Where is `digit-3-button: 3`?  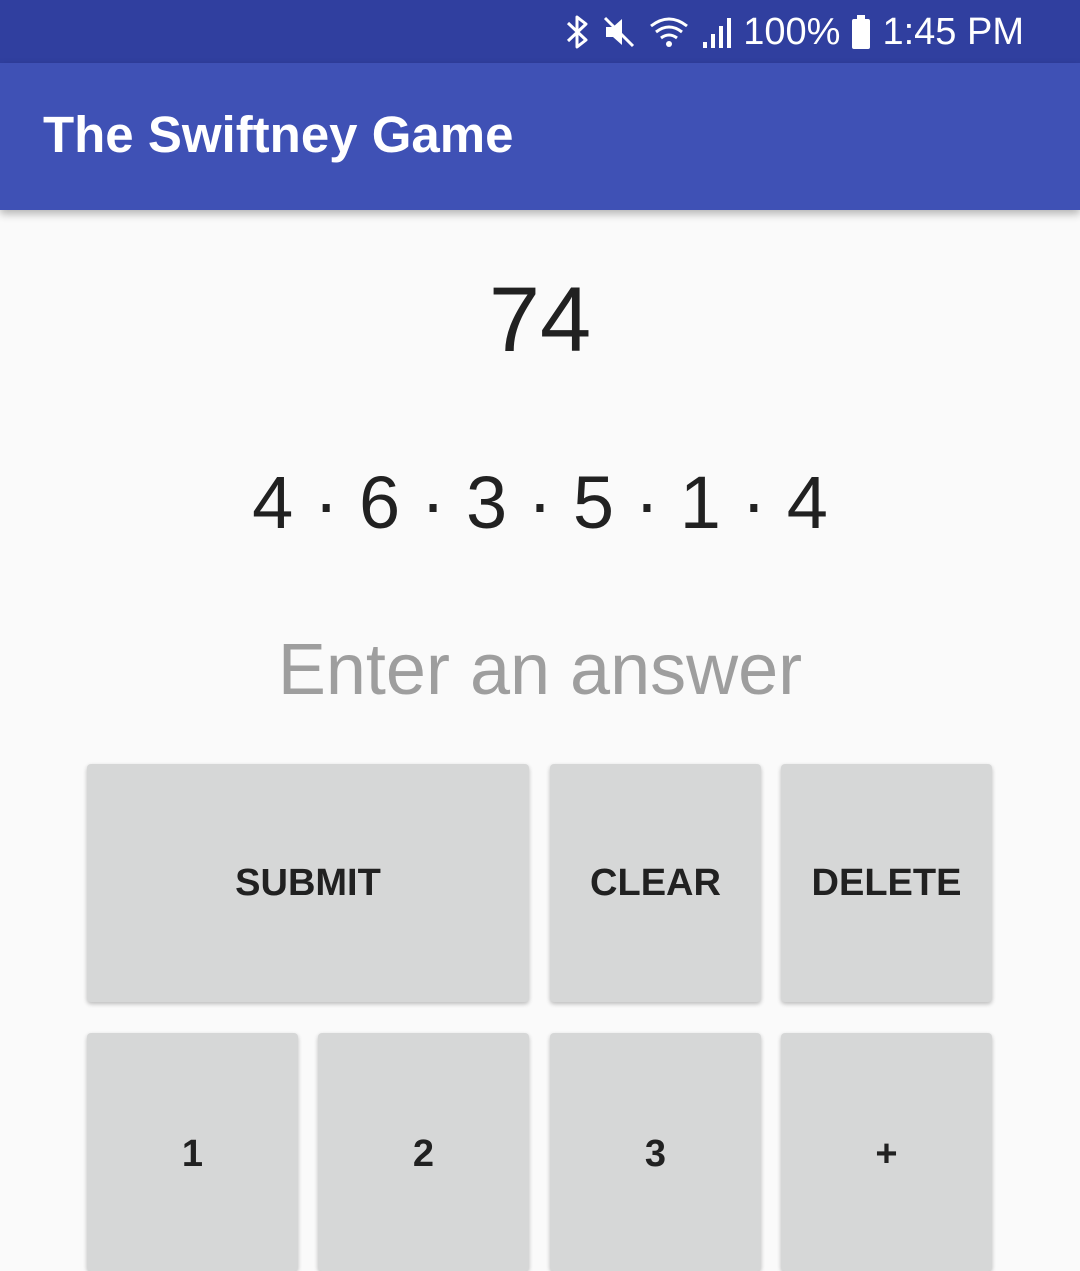
digit-3-button: 3 is located at coordinates (655, 1152).